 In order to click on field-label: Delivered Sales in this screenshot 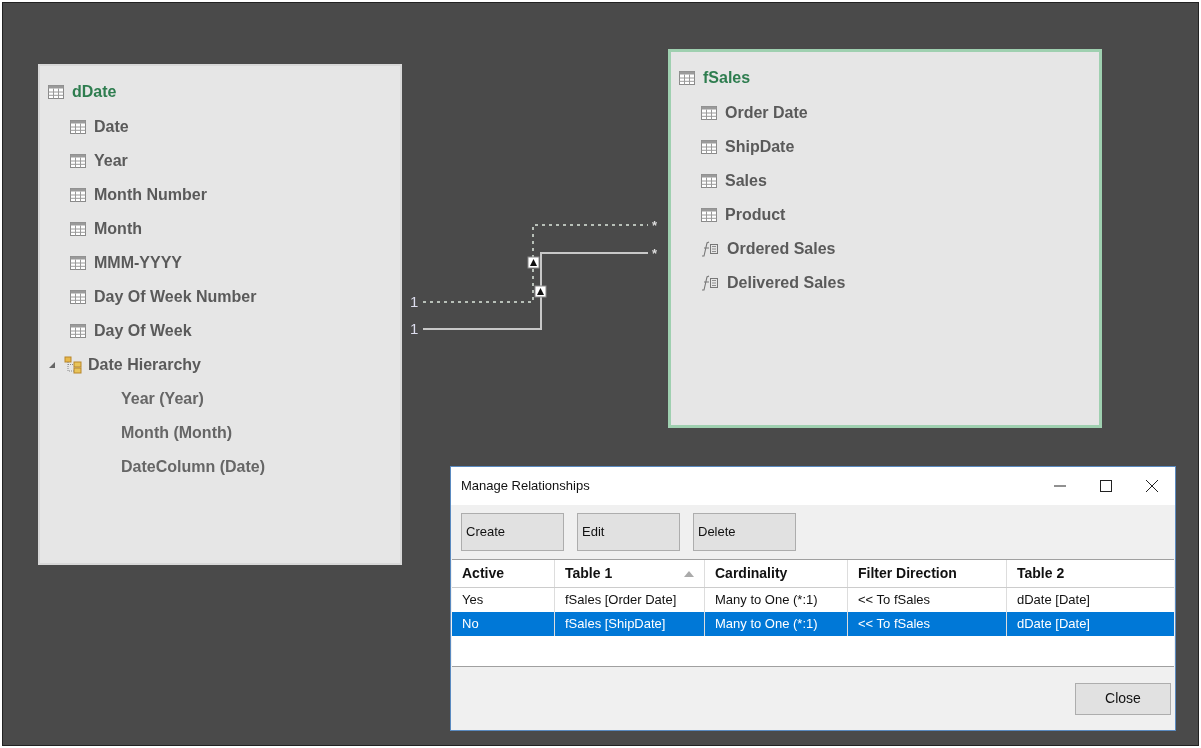, I will do `click(786, 283)`.